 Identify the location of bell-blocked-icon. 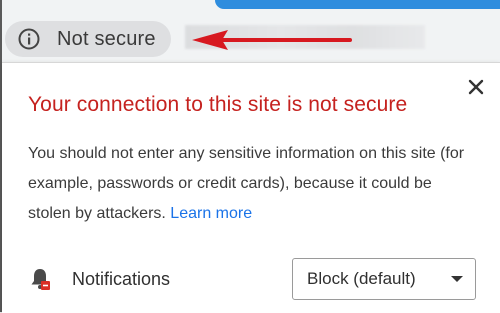
(40, 279).